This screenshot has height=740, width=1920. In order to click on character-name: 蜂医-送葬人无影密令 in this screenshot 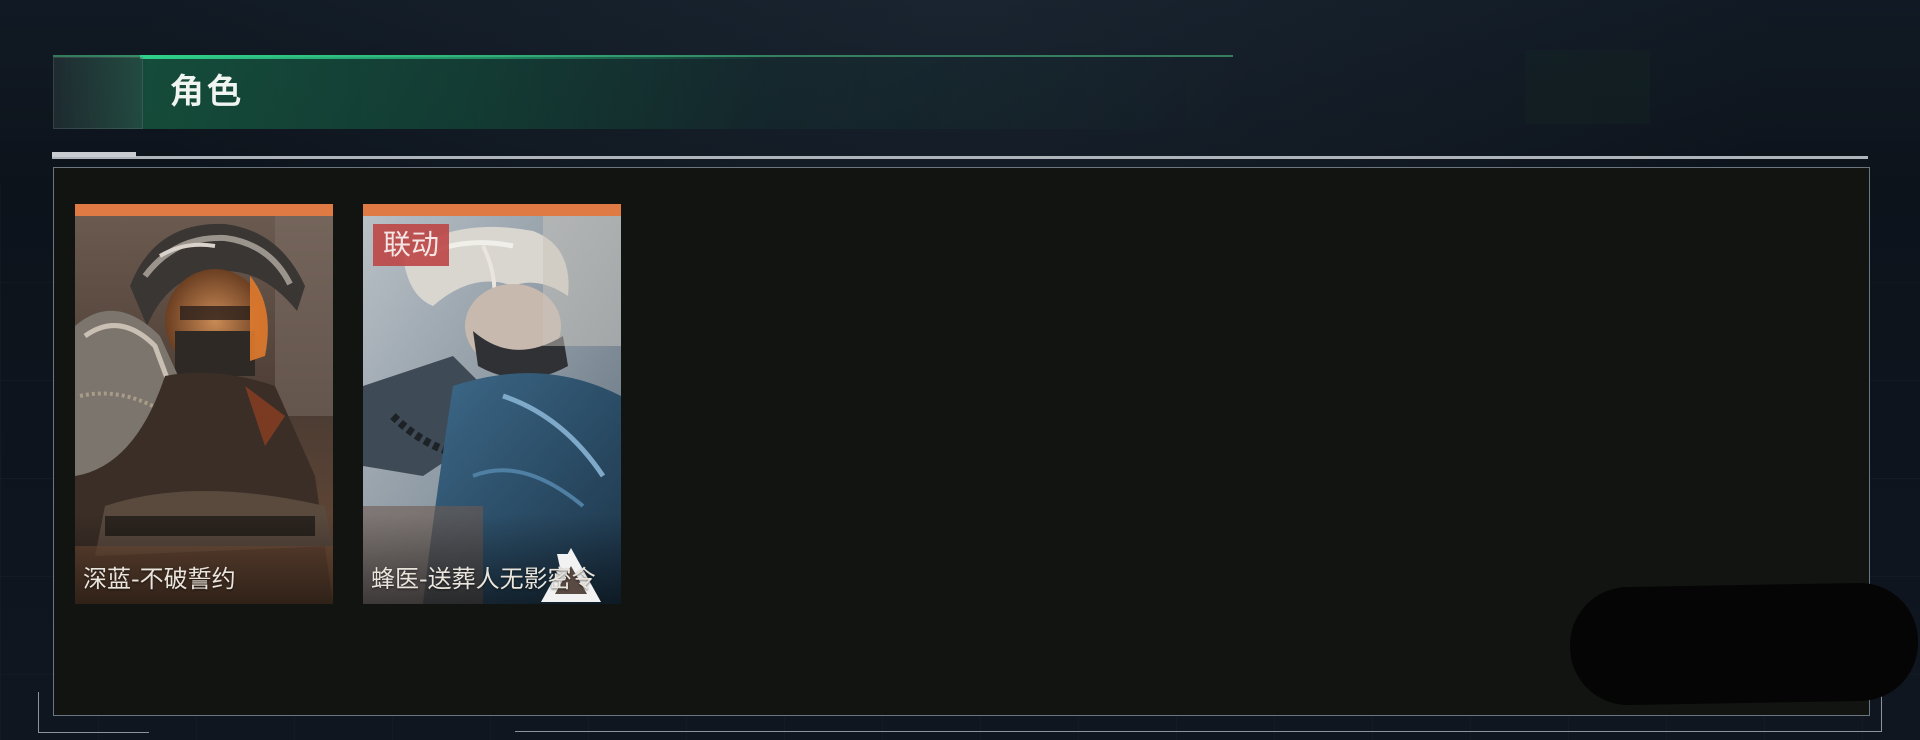, I will do `click(483, 579)`.